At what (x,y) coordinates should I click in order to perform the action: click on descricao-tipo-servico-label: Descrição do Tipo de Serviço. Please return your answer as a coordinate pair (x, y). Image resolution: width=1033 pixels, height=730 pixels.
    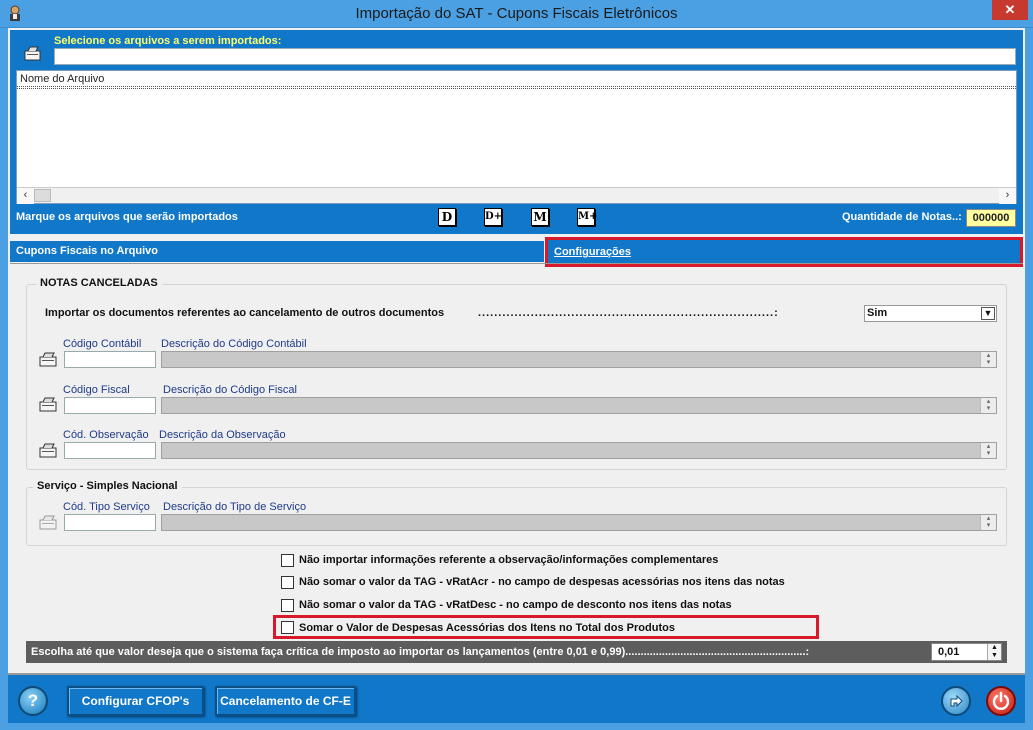
    Looking at the image, I should click on (235, 507).